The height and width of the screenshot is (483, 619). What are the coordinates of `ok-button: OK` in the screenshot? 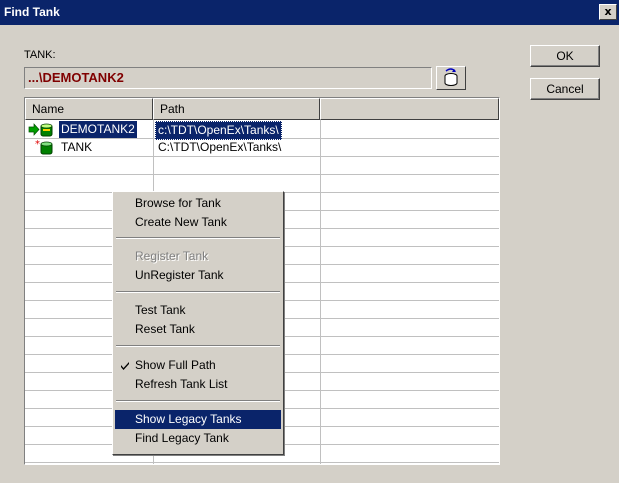 It's located at (565, 56).